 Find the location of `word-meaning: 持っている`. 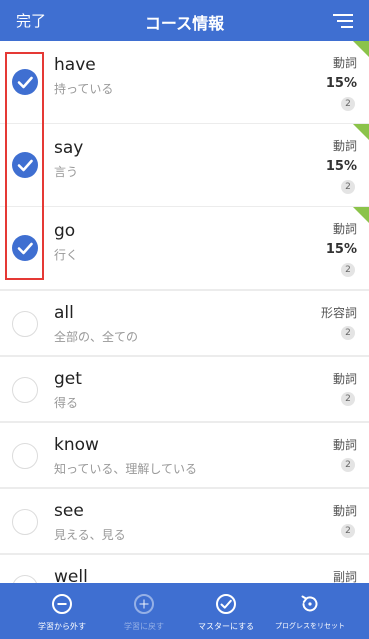

word-meaning: 持っている is located at coordinates (84, 89).